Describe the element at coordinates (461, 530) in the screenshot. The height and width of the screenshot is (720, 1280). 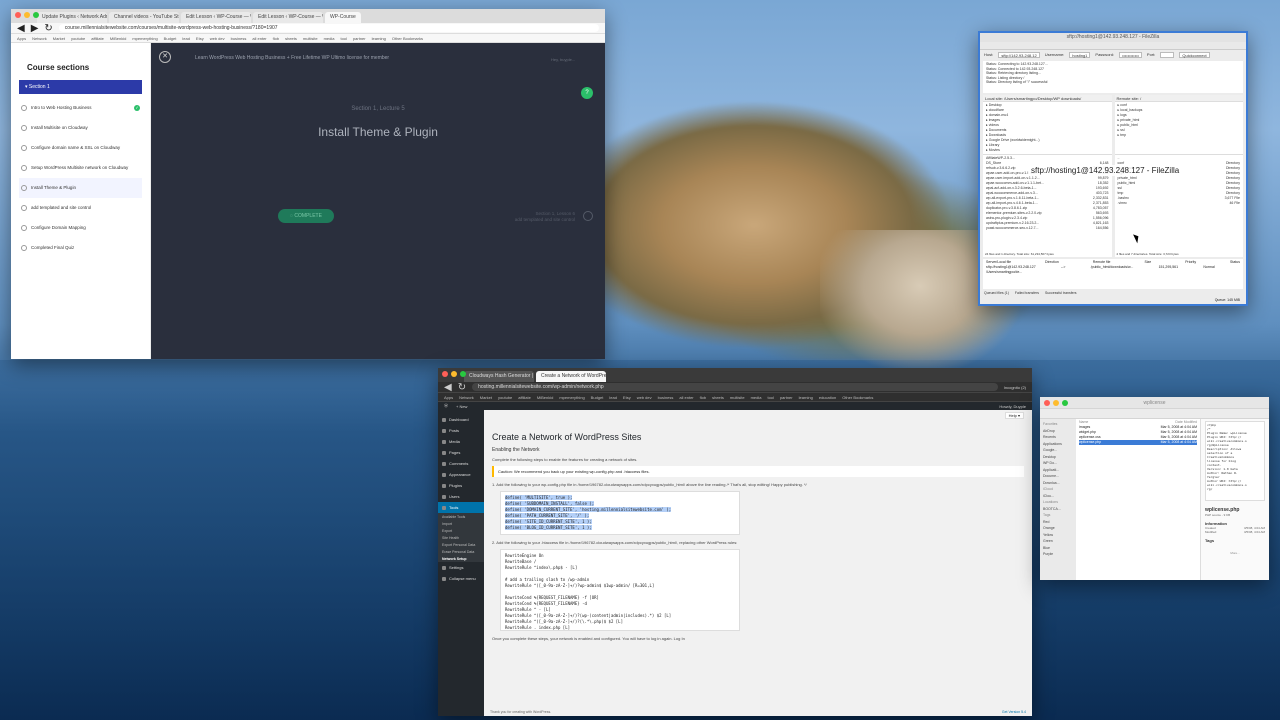
I see `wp-submenu-item: Export` at that location.